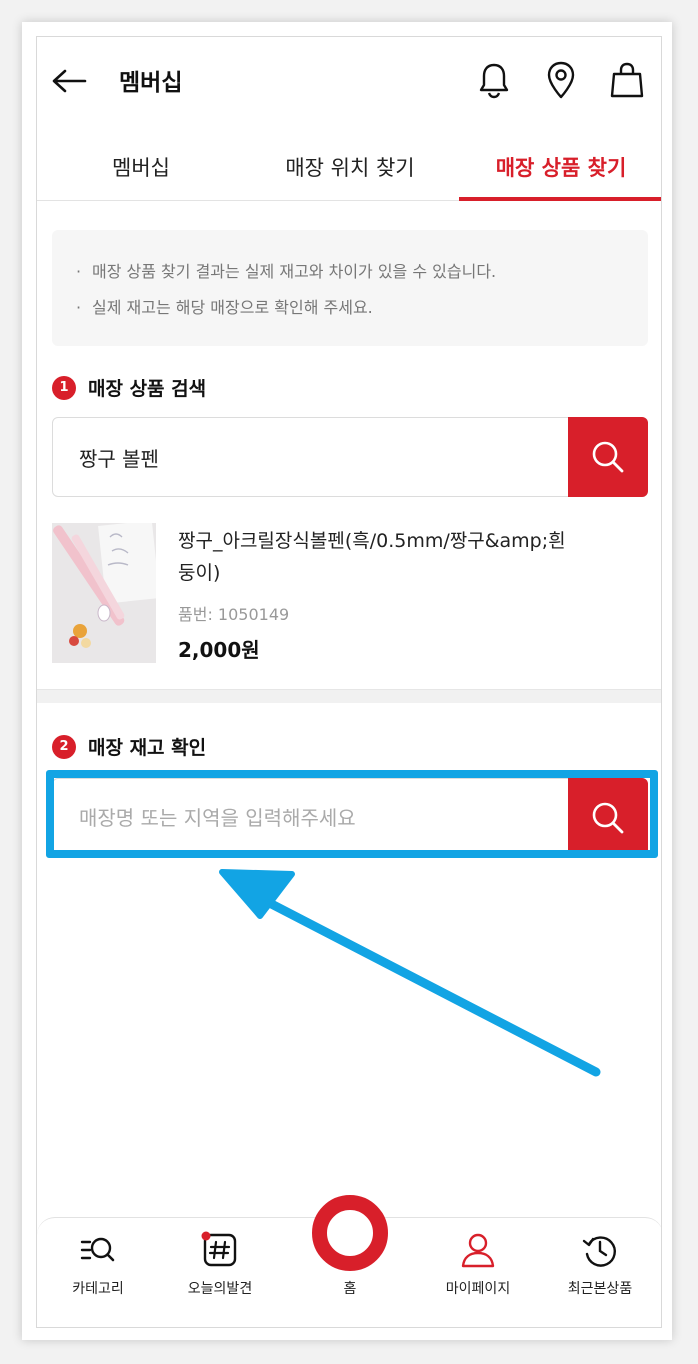  Describe the element at coordinates (141, 167) in the screenshot. I see `tab-membership: 멤버십` at that location.